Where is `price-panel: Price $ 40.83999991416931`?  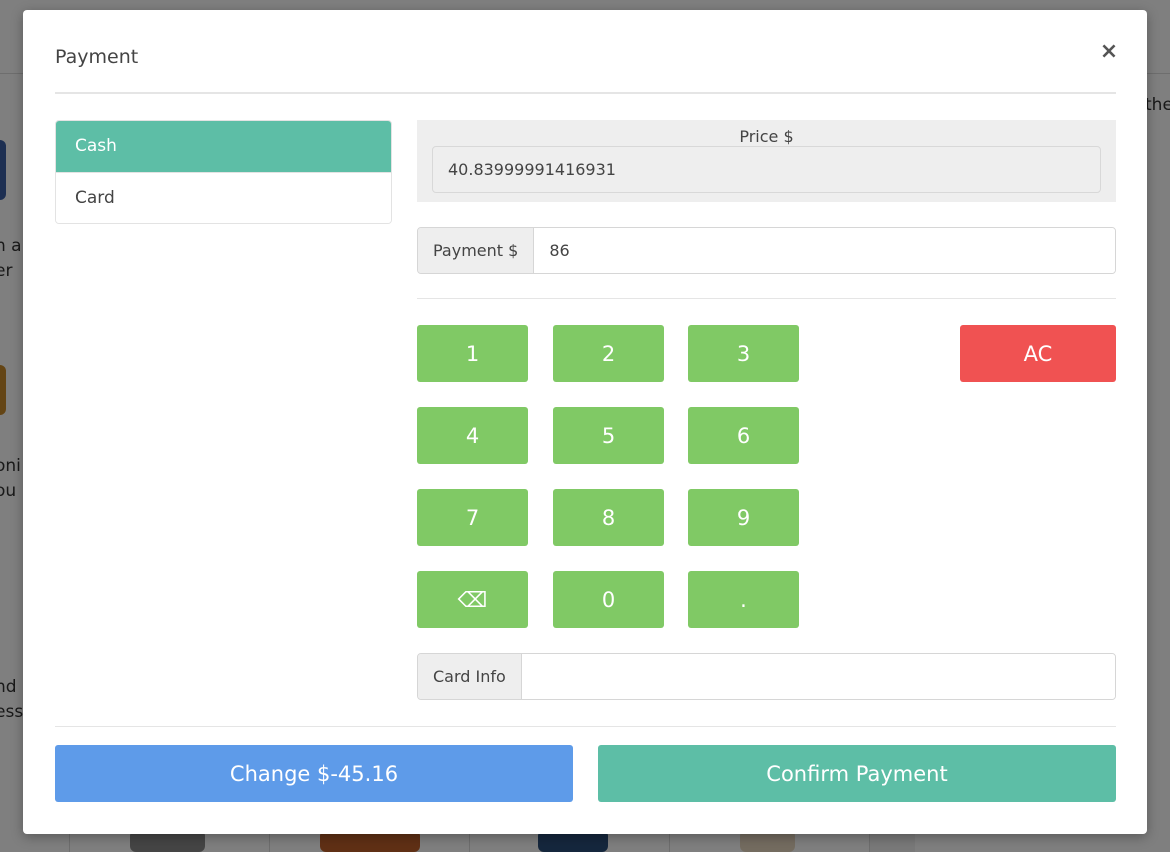 price-panel: Price $ 40.83999991416931 is located at coordinates (766, 161).